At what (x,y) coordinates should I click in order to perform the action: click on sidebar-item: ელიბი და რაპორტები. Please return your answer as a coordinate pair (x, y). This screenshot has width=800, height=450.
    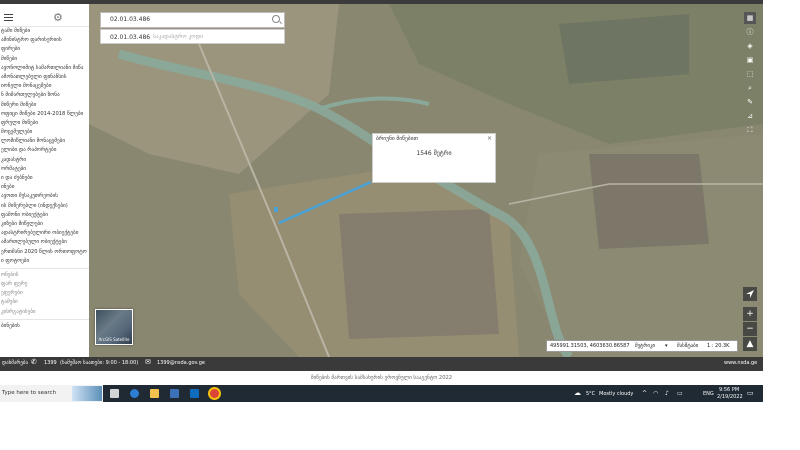
    Looking at the image, I should click on (44, 150).